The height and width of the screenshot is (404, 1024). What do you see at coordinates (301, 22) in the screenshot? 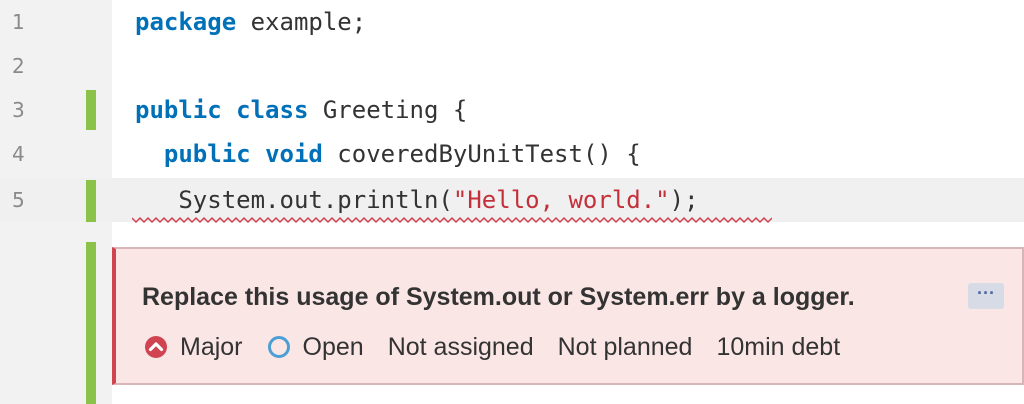
I see `code-token: example;` at bounding box center [301, 22].